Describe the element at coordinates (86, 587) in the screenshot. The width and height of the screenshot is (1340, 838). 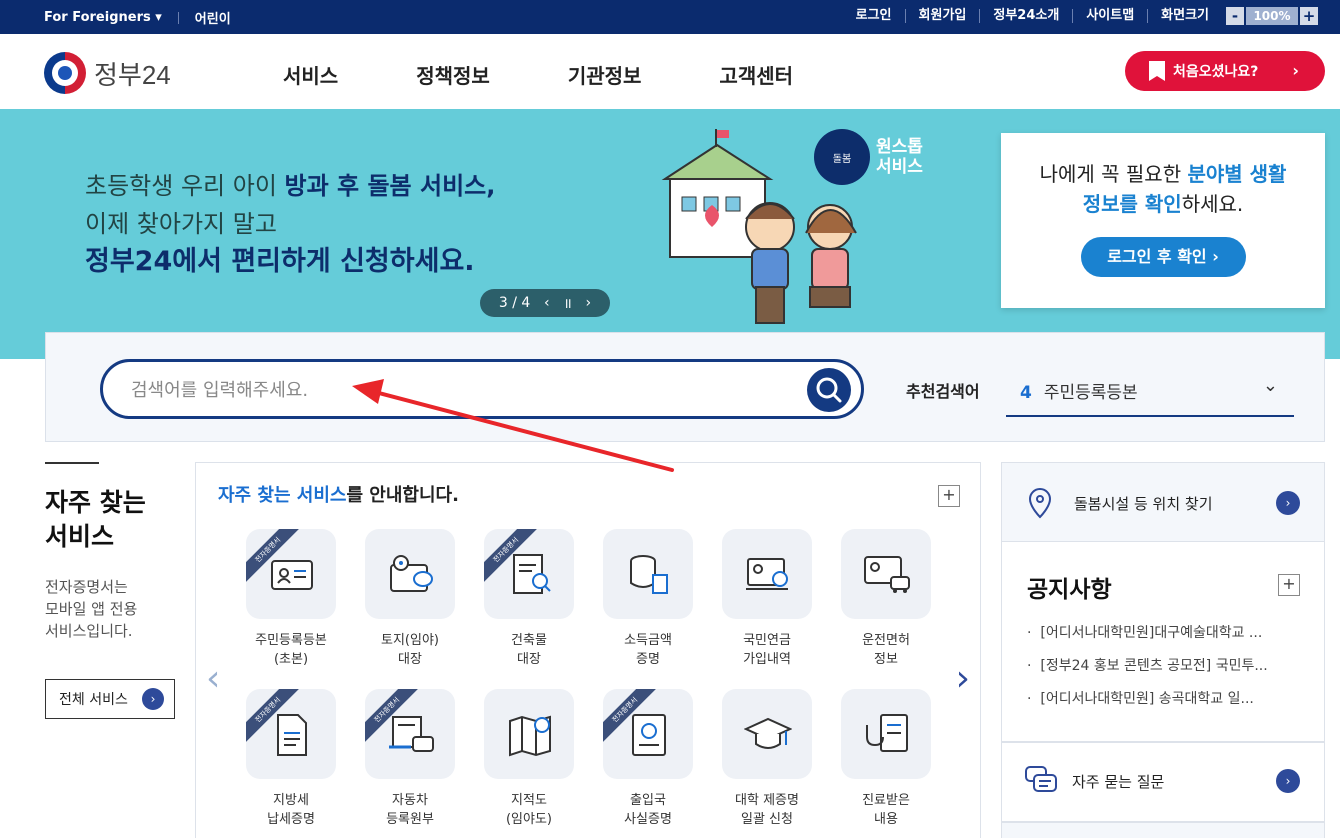
I see `desc-line1: 전자증명서는` at that location.